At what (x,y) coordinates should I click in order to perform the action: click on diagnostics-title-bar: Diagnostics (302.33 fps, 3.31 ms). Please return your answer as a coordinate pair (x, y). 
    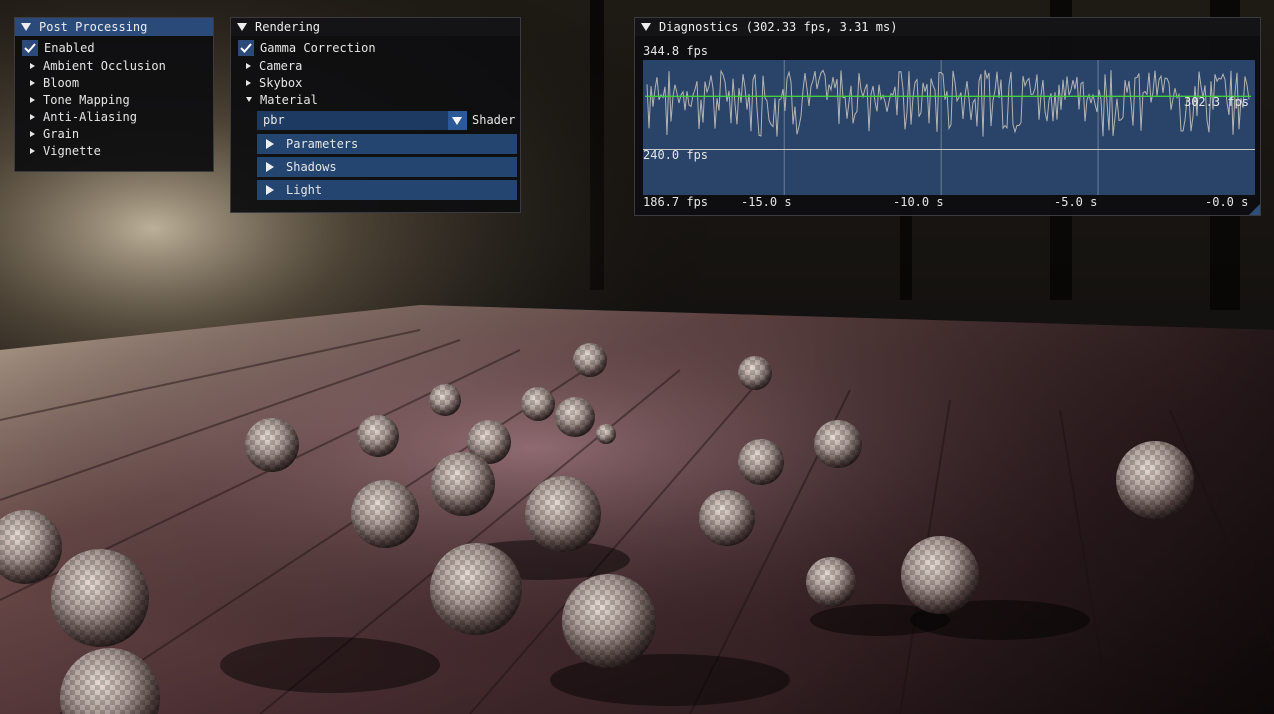
    Looking at the image, I should click on (947, 27).